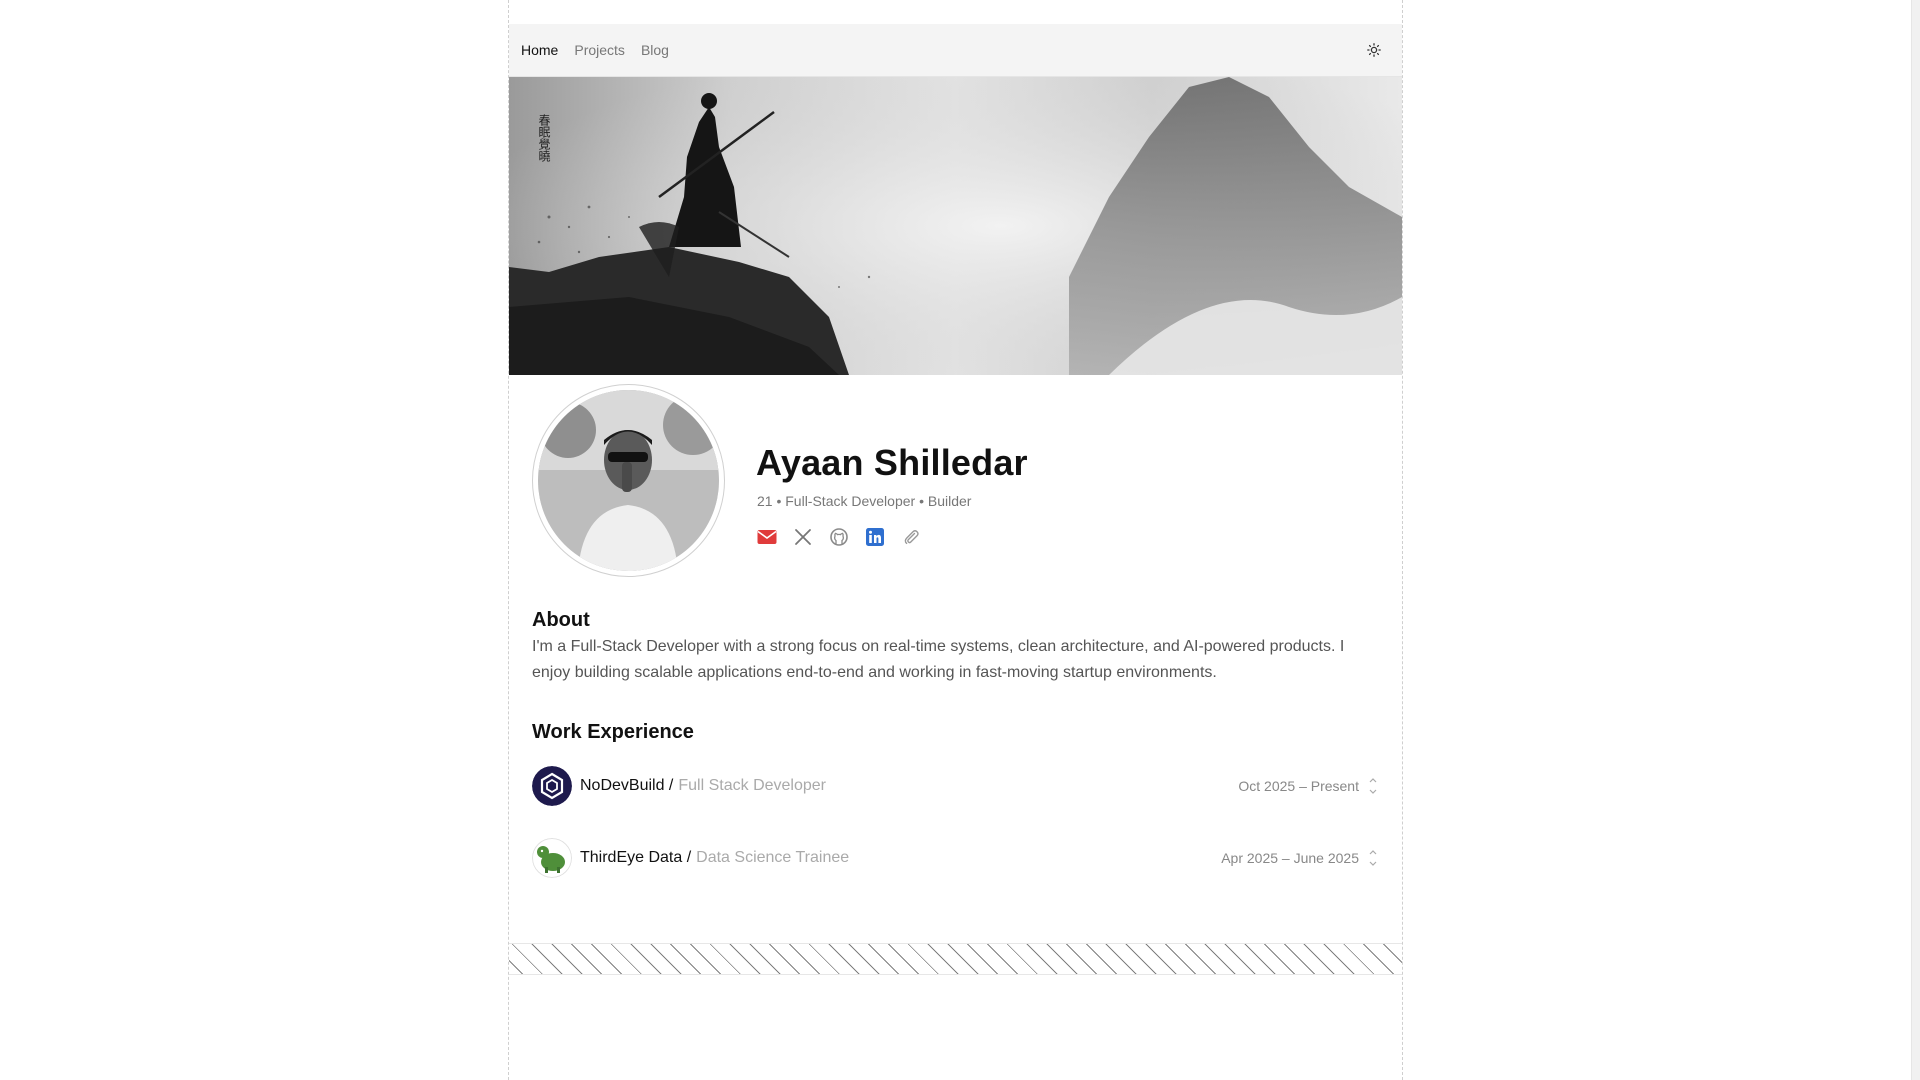  Describe the element at coordinates (955, 226) in the screenshot. I see `hero-banner-image: 春眠覺曉` at that location.